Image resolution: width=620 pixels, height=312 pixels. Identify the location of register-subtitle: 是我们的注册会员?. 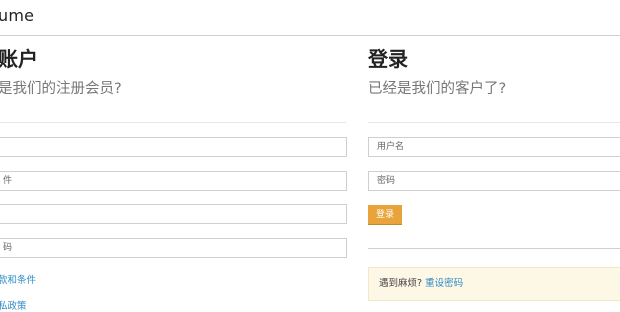
(61, 89).